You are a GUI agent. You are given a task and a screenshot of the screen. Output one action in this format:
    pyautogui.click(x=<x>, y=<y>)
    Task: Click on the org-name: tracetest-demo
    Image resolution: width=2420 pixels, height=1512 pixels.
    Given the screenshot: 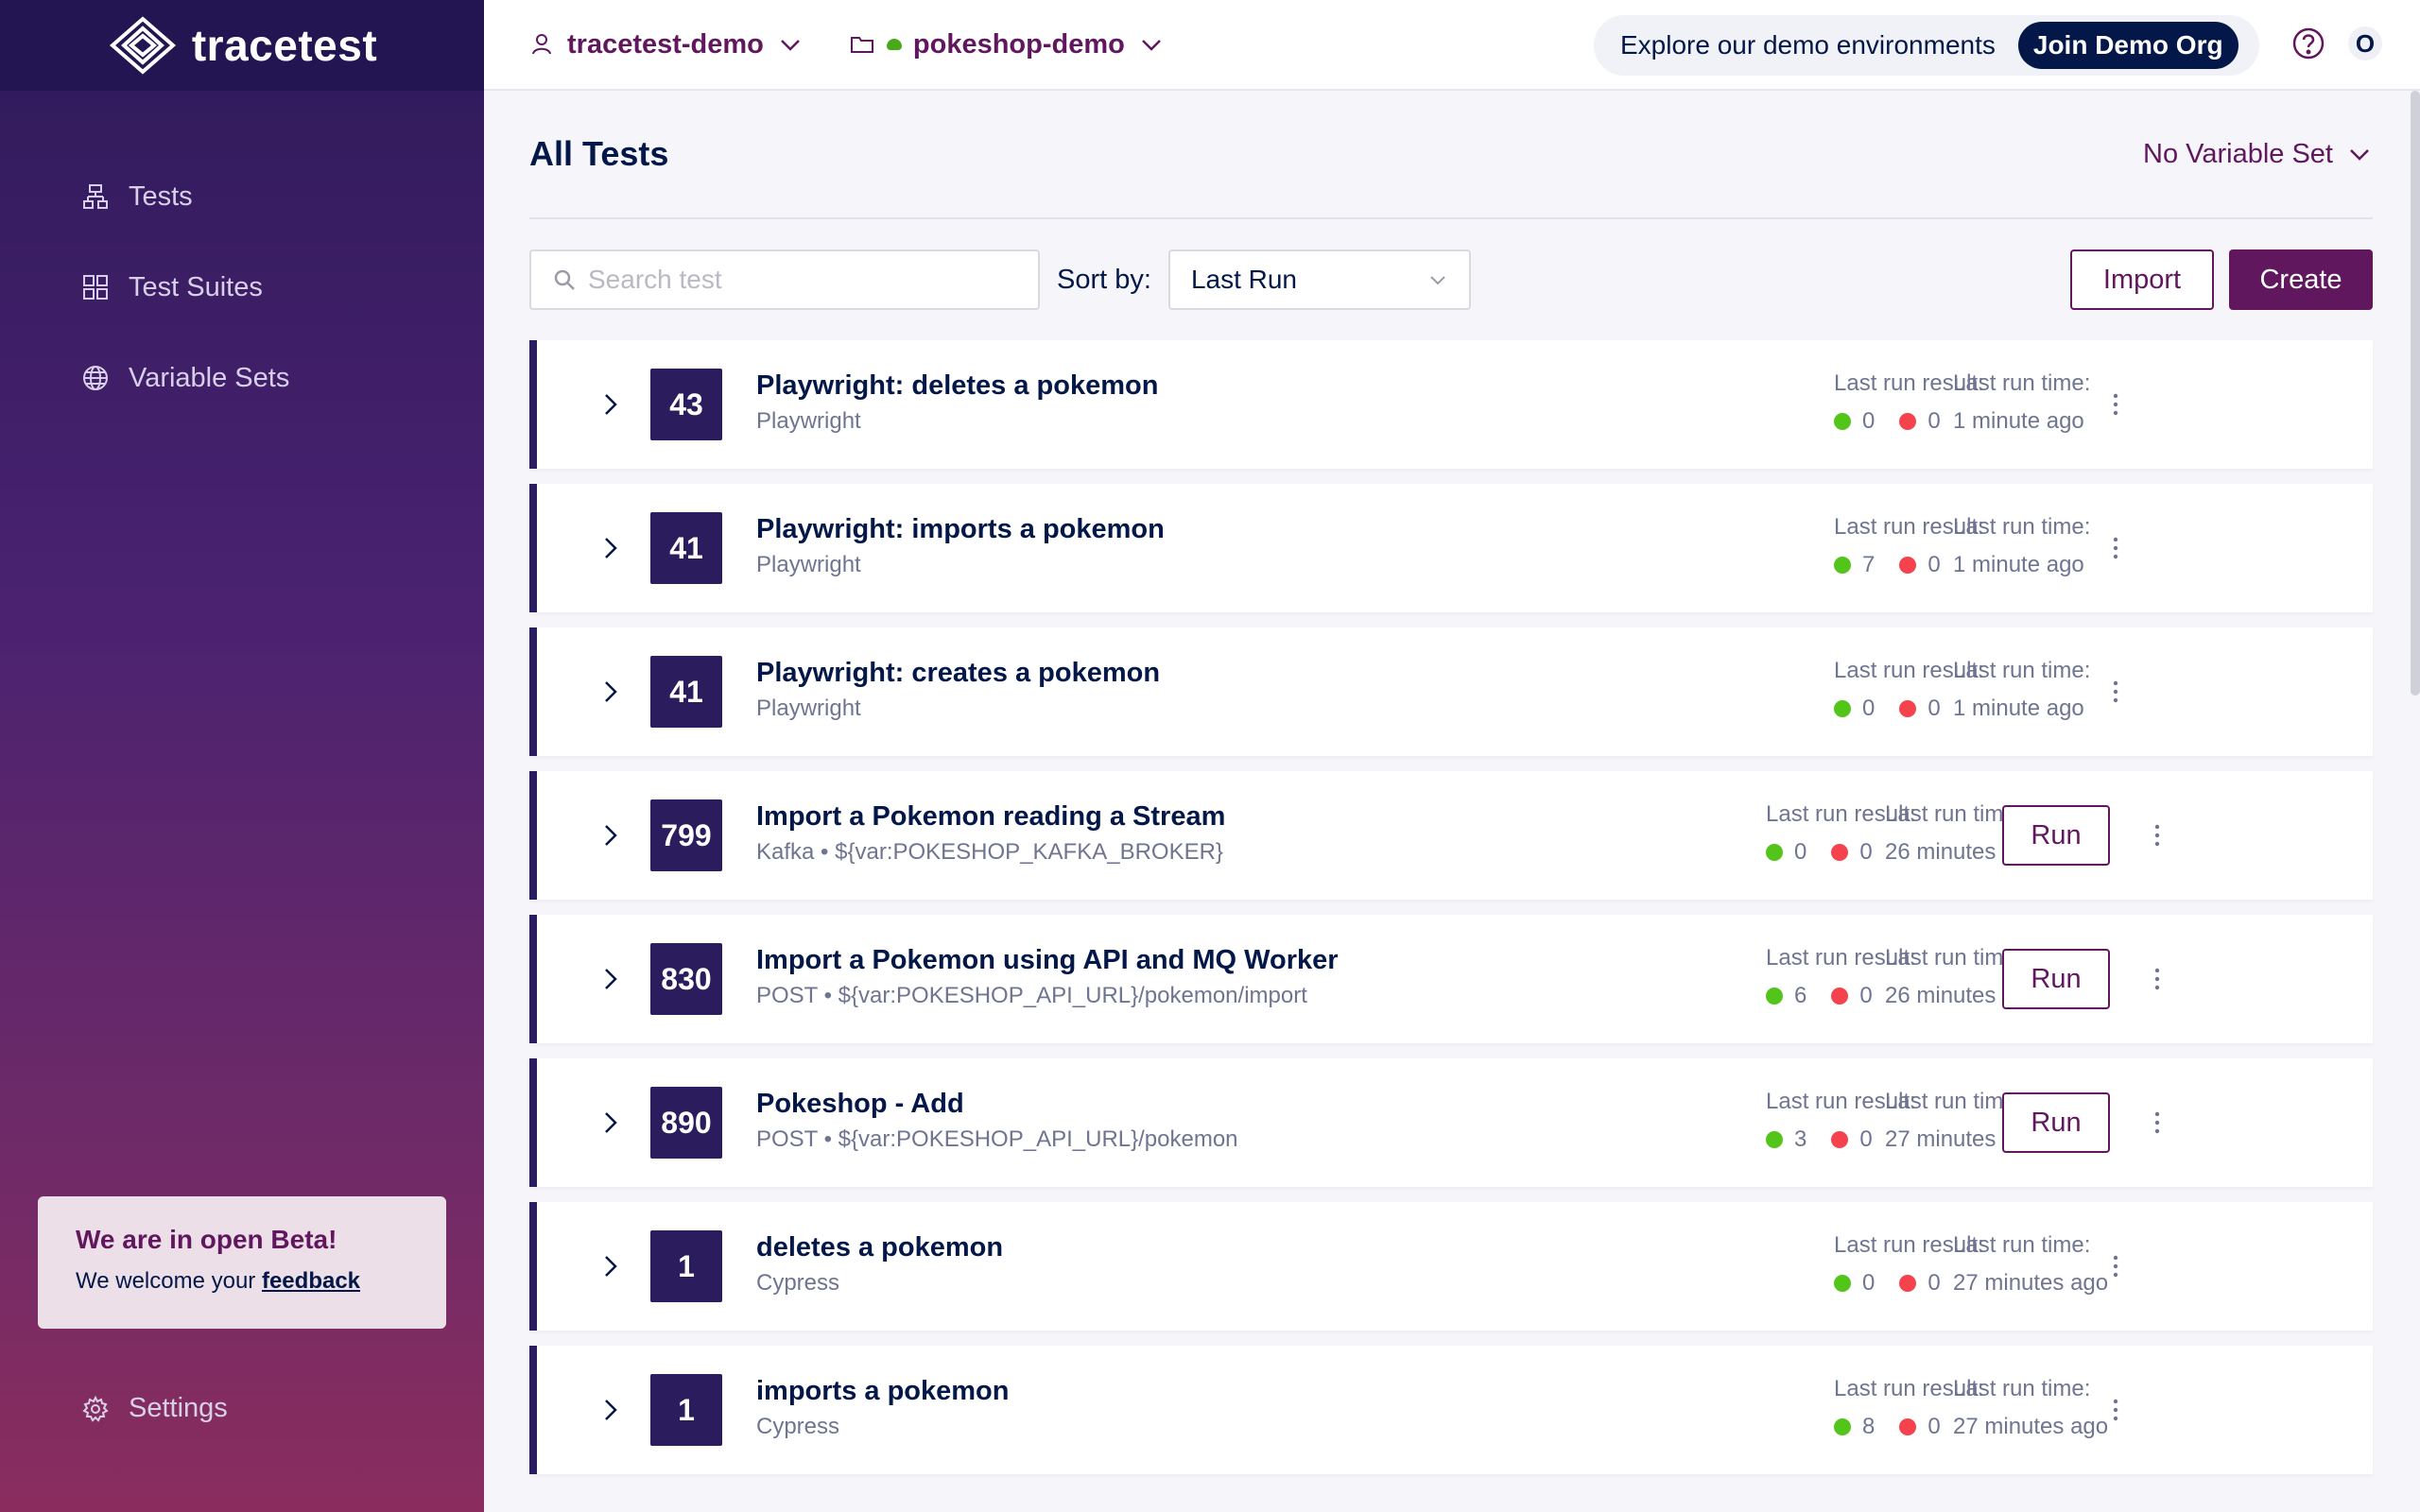 What is the action you would take?
    pyautogui.click(x=665, y=44)
    